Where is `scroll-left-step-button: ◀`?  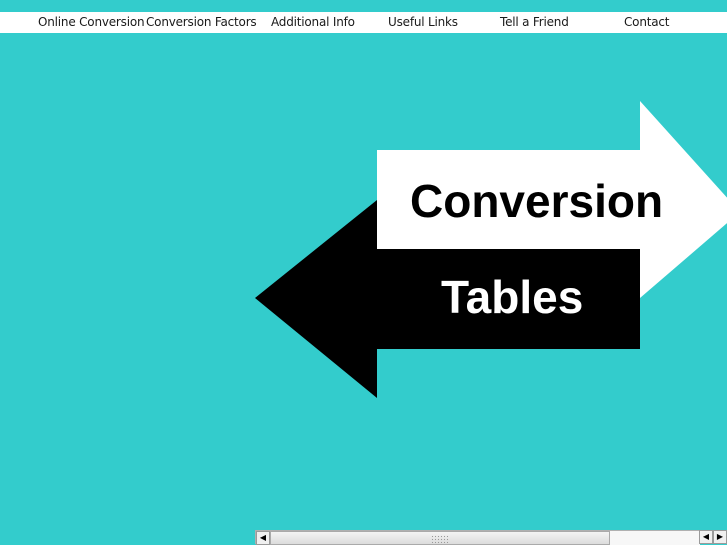 scroll-left-step-button: ◀ is located at coordinates (706, 537).